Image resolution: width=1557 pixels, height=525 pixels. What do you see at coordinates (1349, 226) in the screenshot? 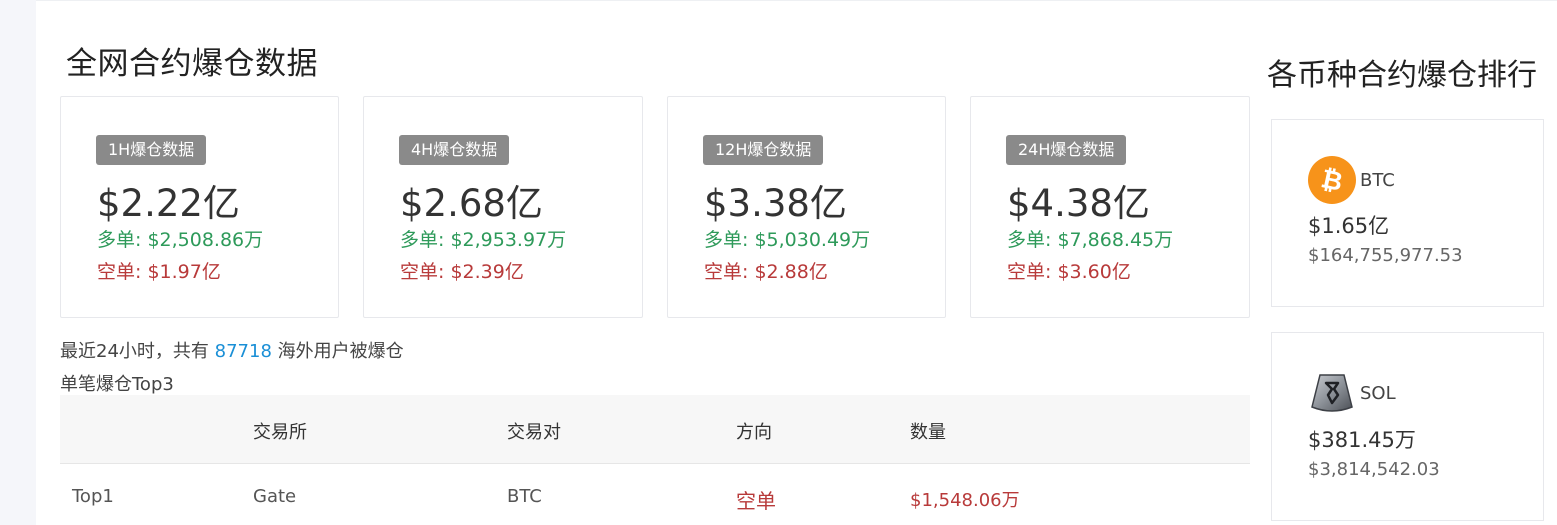
I see `coin-amount: $1.65亿` at bounding box center [1349, 226].